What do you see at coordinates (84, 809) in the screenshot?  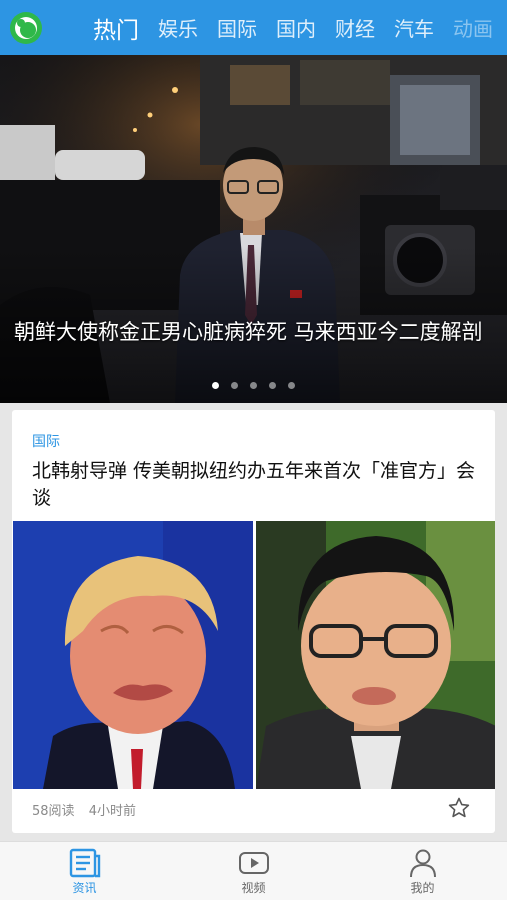 I see `article-meta: 58阅读 4小时前` at bounding box center [84, 809].